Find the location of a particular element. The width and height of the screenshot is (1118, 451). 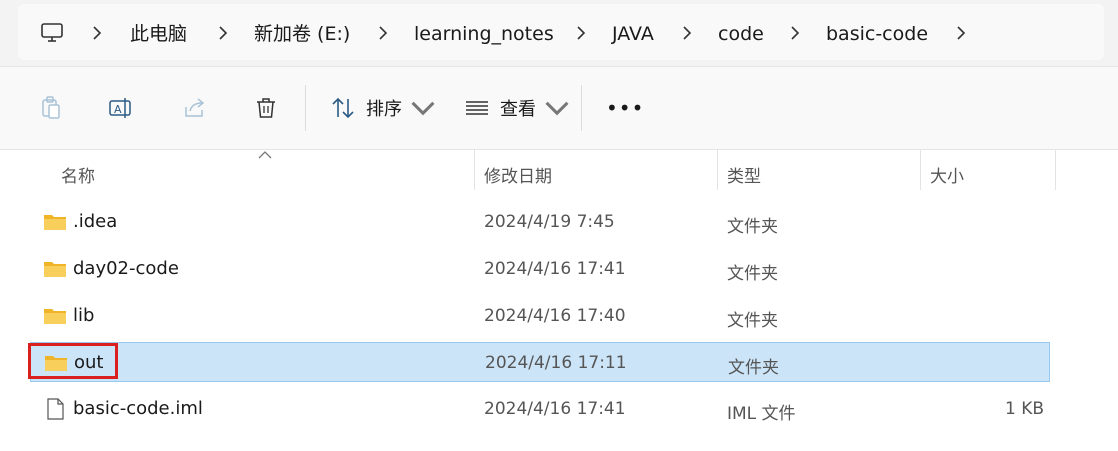

sort-button: 排序 is located at coordinates (383, 108).